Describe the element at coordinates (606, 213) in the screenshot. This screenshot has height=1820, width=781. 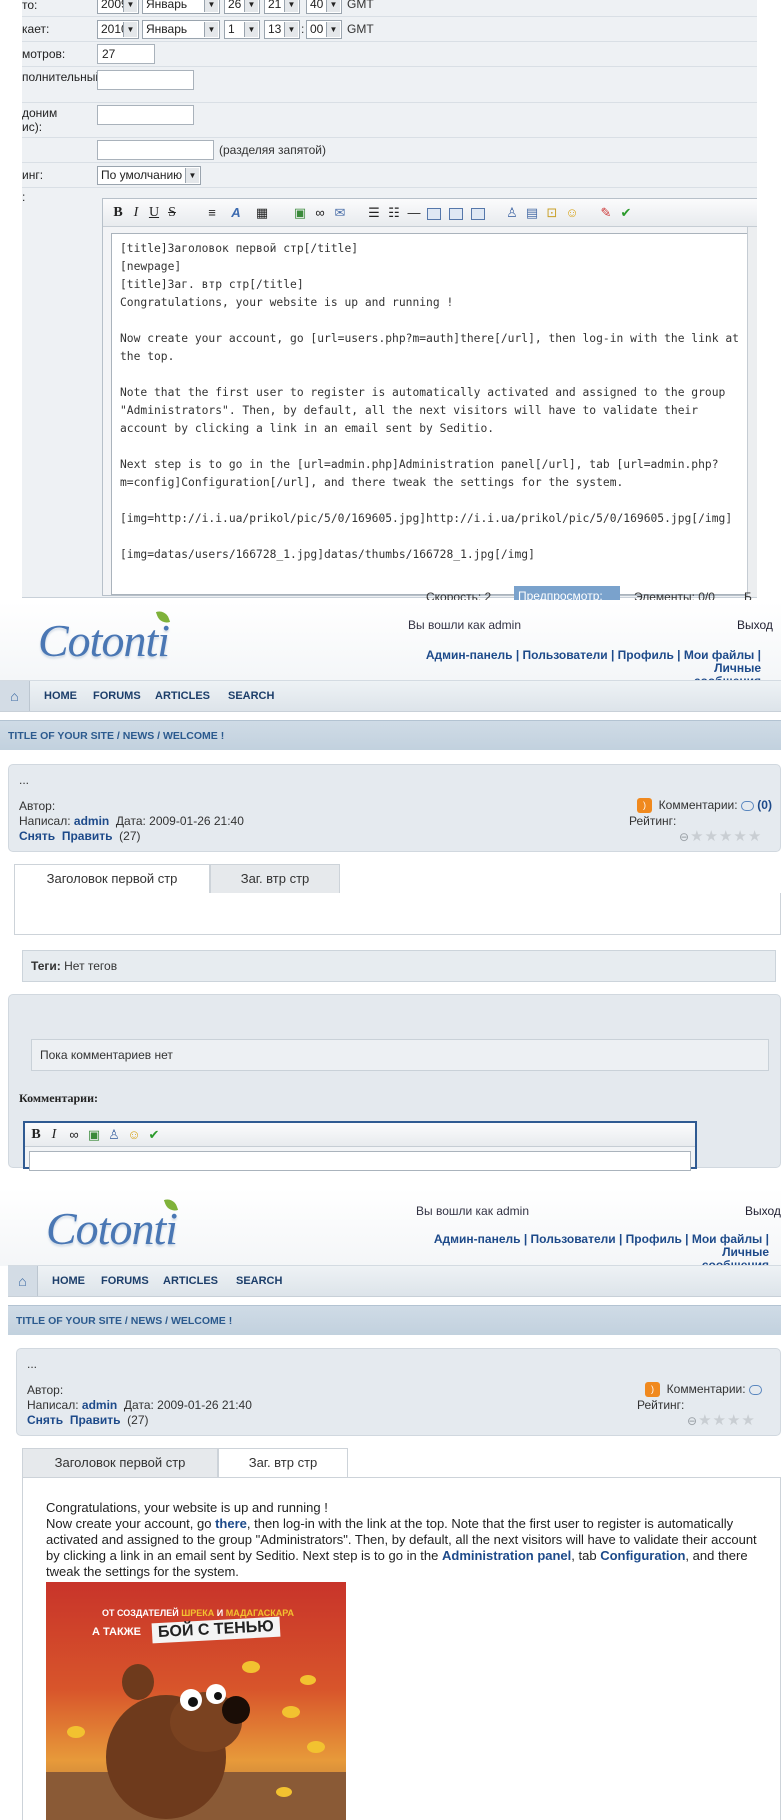
I see `clear-icon: ✎` at that location.